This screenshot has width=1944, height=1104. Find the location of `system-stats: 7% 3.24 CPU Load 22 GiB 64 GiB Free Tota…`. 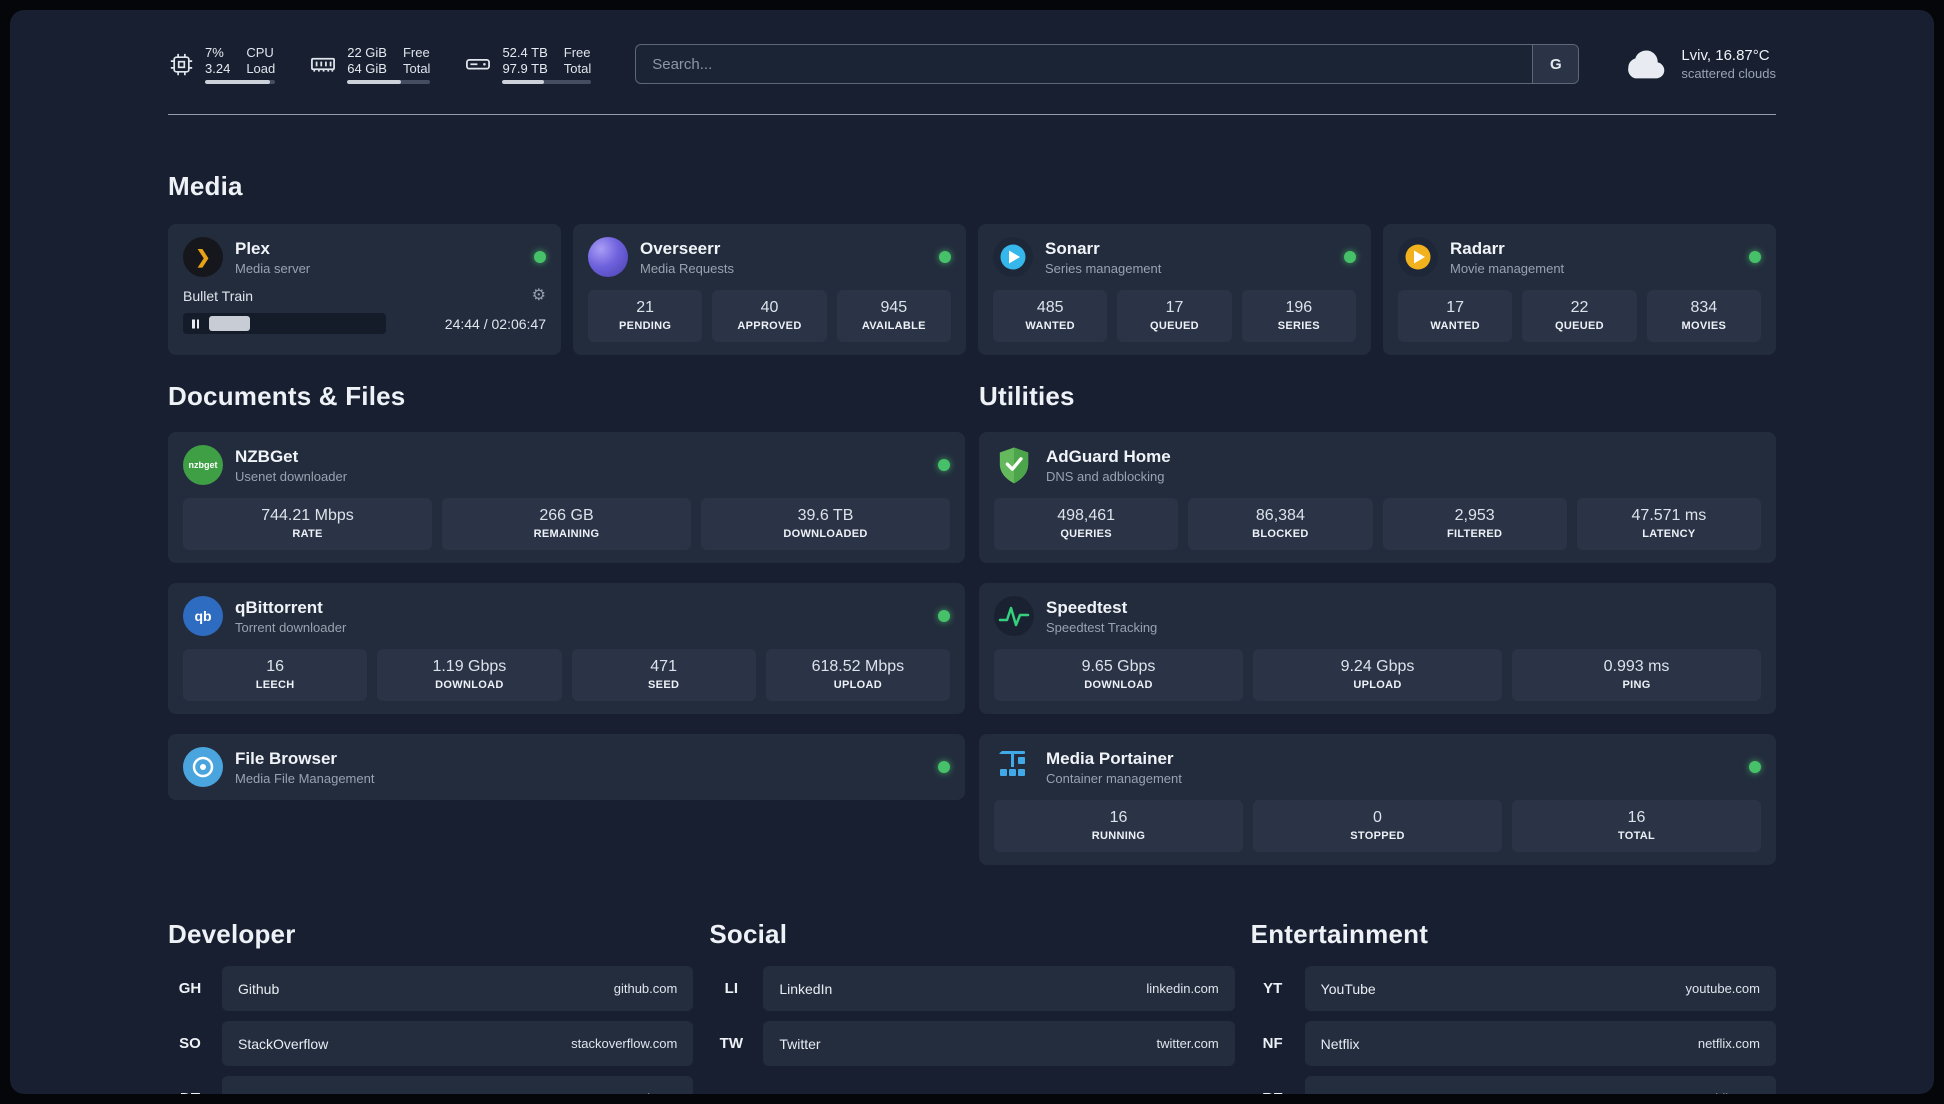

system-stats: 7% 3.24 CPU Load 22 GiB 64 GiB Free Tota… is located at coordinates (380, 64).